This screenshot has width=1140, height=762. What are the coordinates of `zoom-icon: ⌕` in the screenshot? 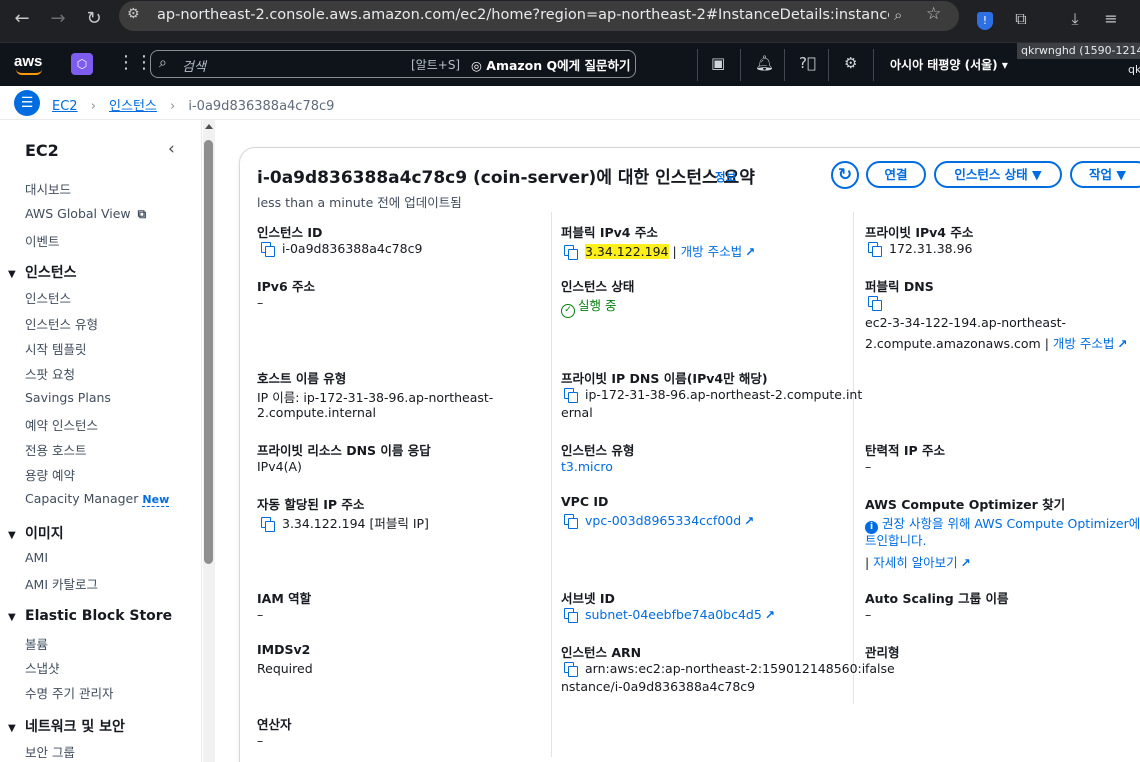 It's located at (898, 15).